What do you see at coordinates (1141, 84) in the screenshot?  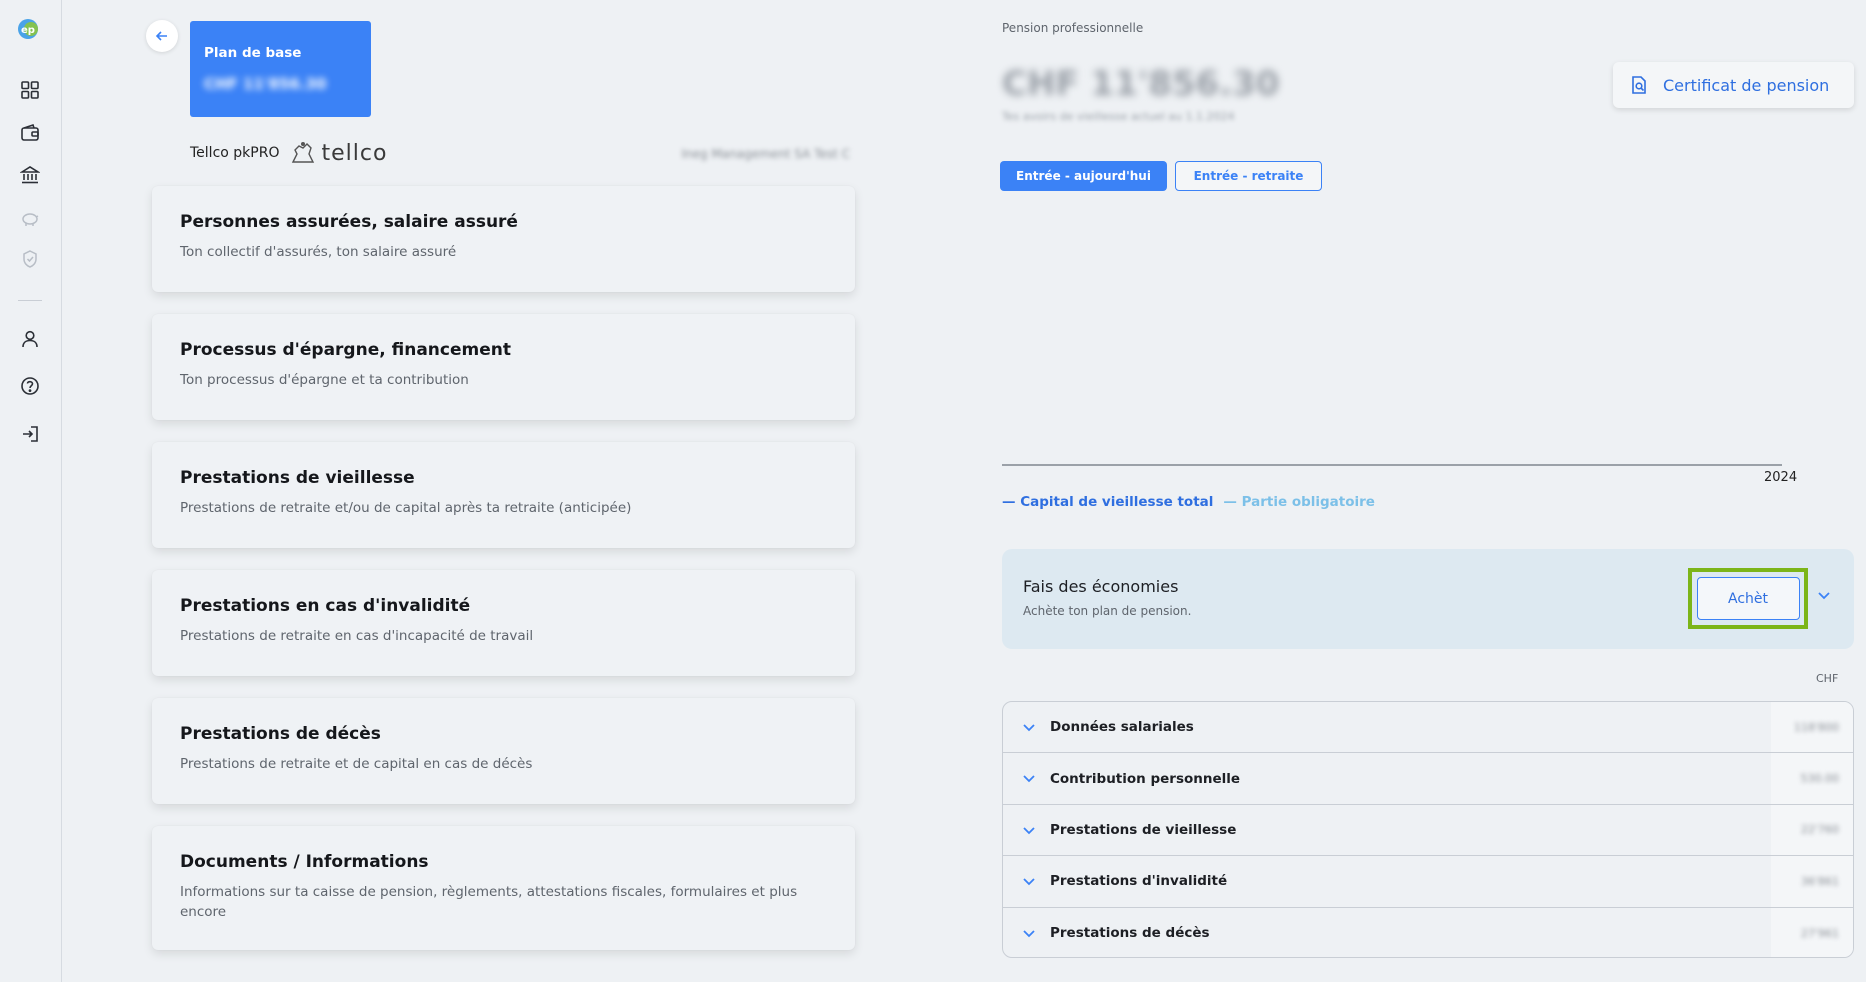 I see `pension-amount: CHF 11'856.30` at bounding box center [1141, 84].